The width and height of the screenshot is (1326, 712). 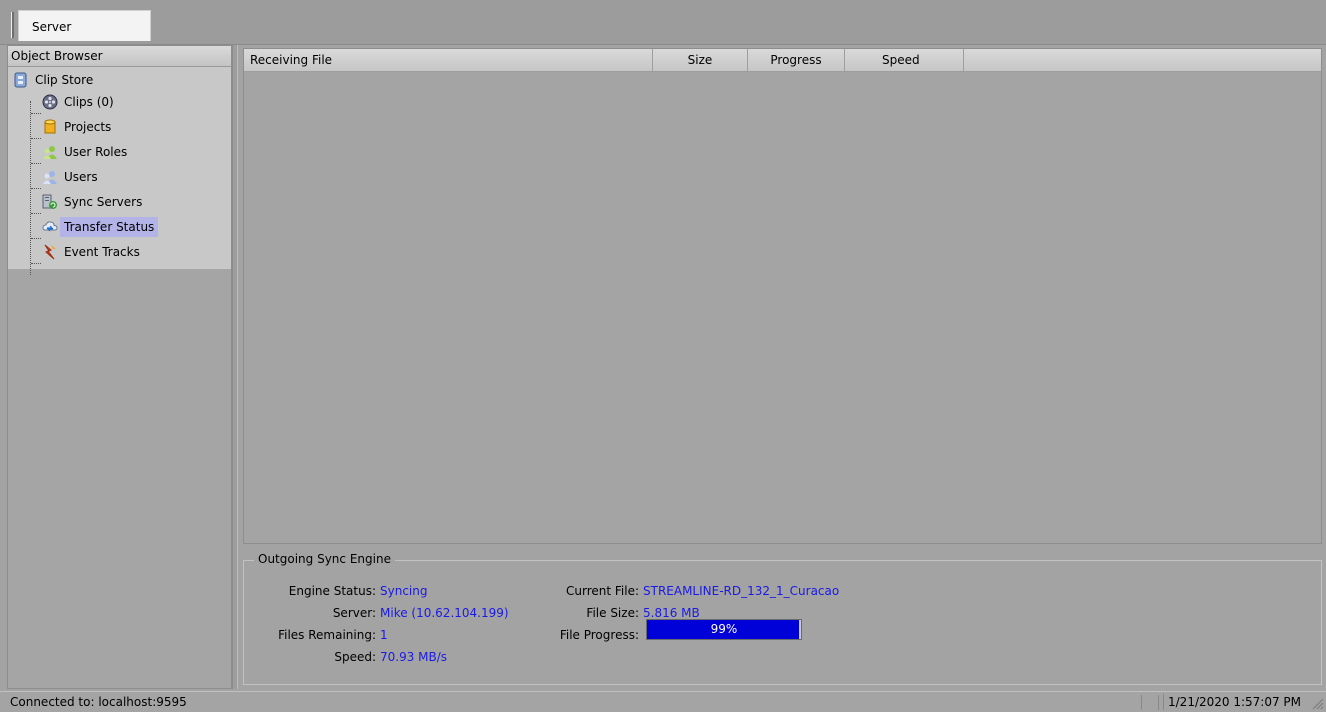 What do you see at coordinates (102, 252) in the screenshot?
I see `tree-item-label: Event Tracks` at bounding box center [102, 252].